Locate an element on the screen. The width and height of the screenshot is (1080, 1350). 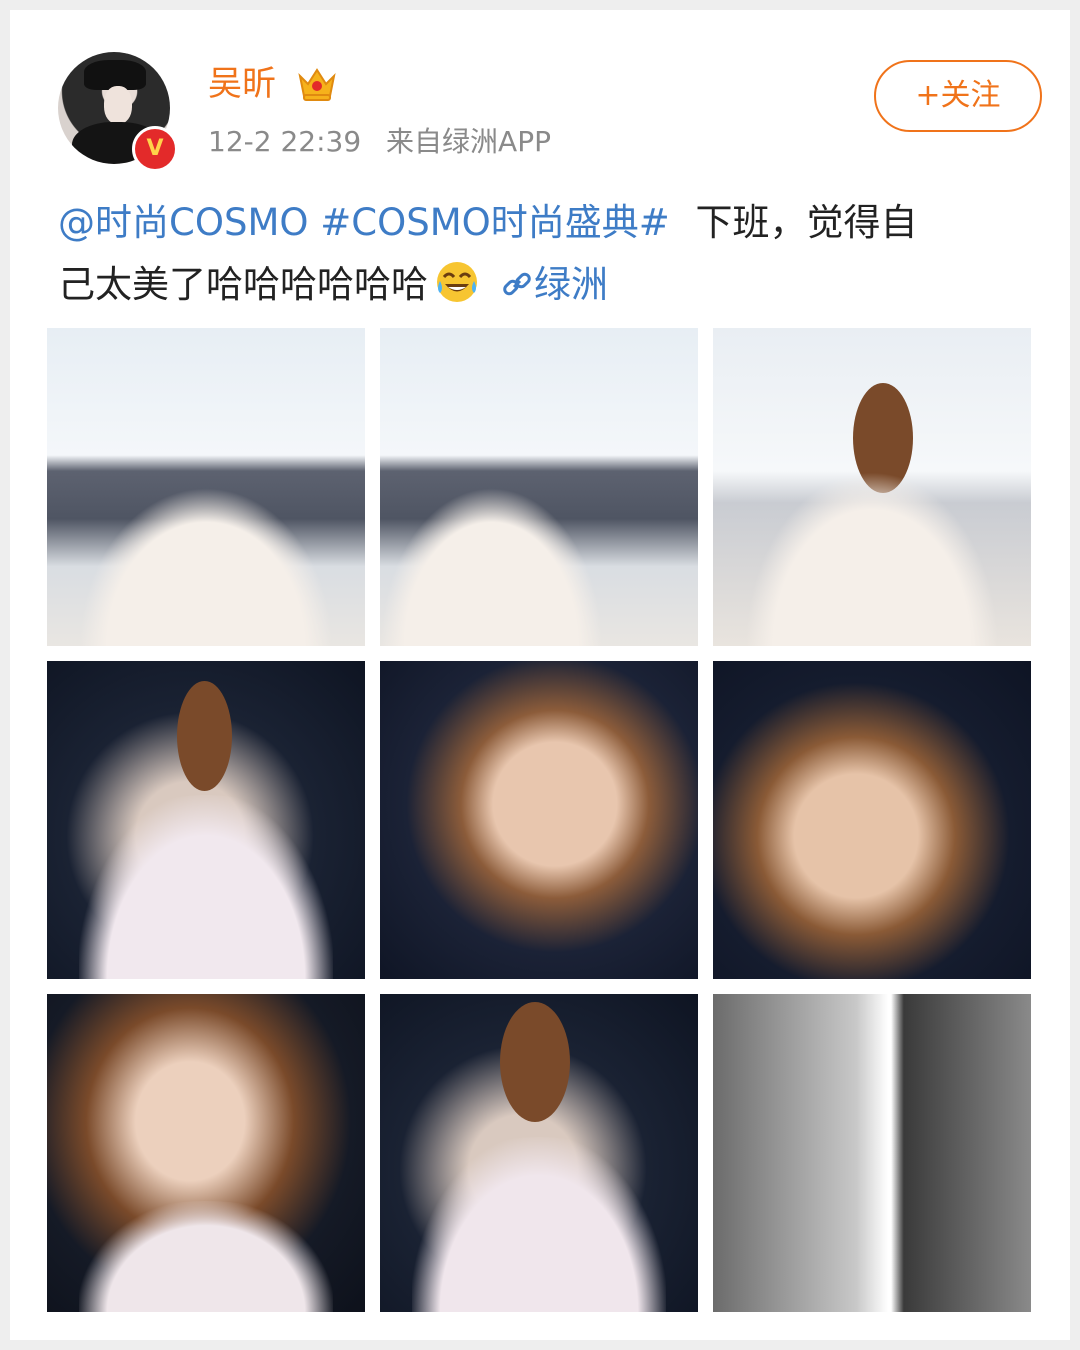
post-body-line2: 己太美了哈哈哈哈哈哈 is located at coordinates (243, 284).